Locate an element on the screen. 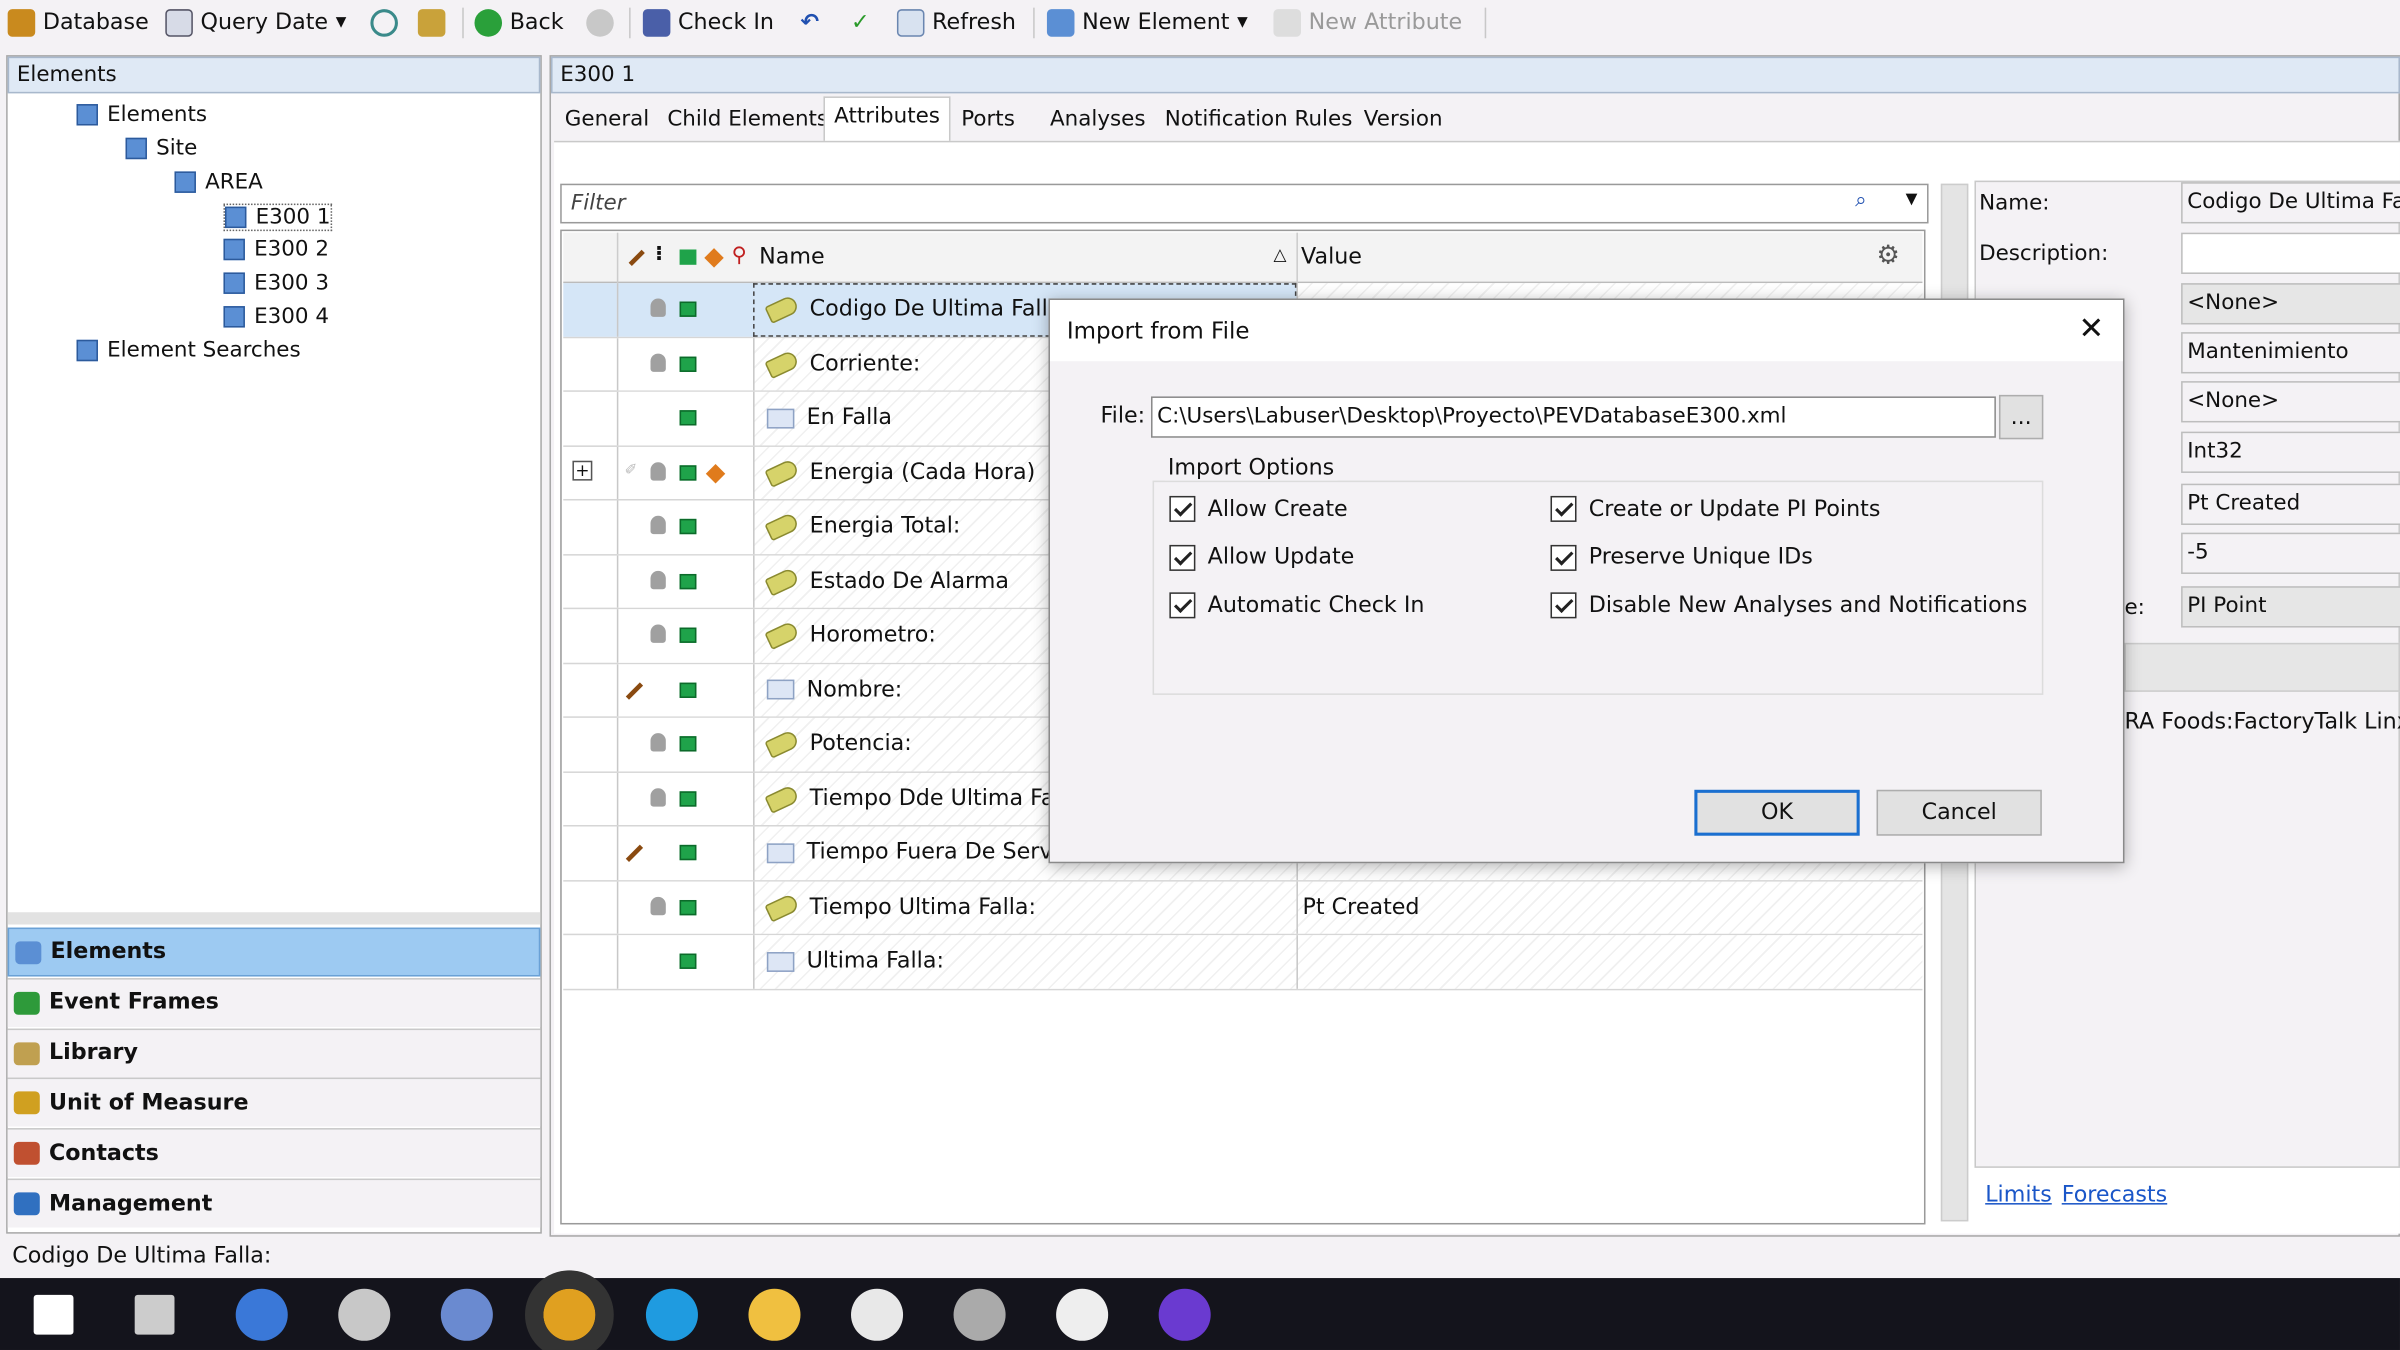  category-field: Mantenimiento is located at coordinates (2290, 353).